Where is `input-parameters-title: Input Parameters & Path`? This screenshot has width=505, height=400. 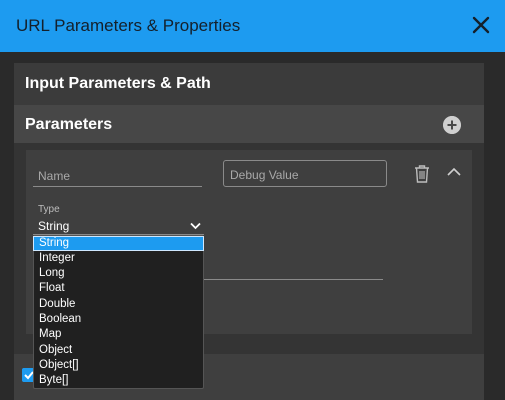 input-parameters-title: Input Parameters & Path is located at coordinates (118, 83).